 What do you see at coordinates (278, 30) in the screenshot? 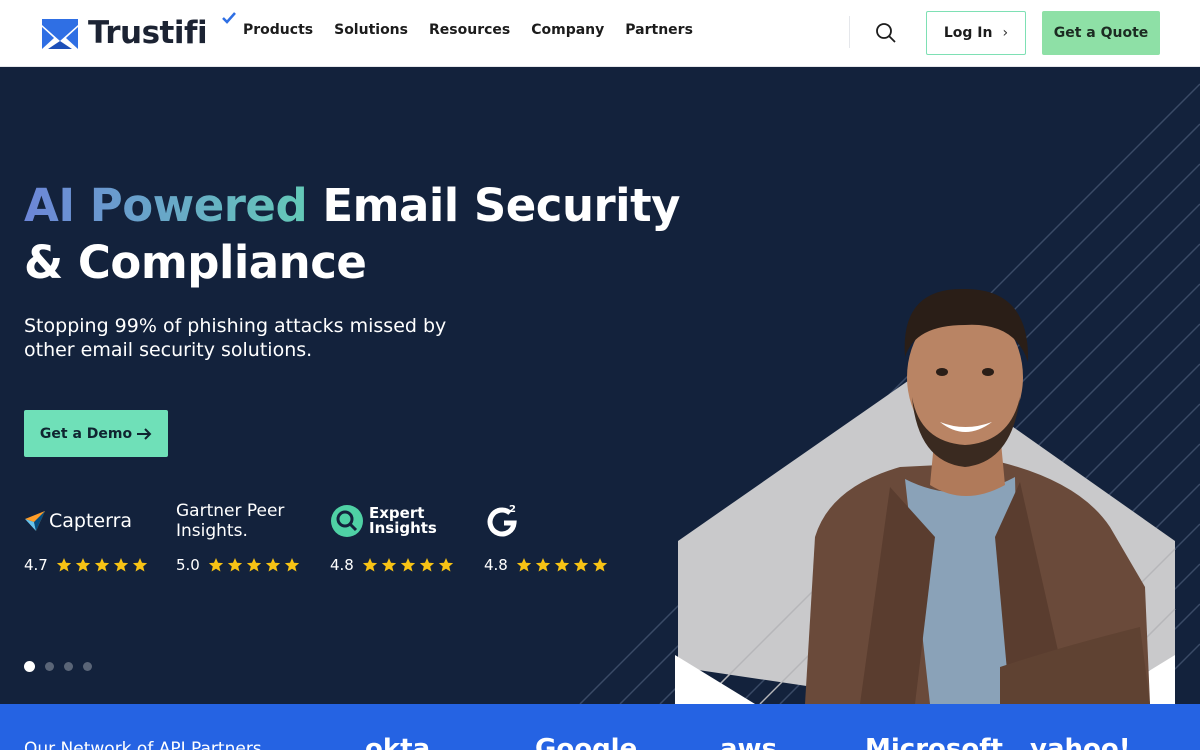
I see `nav-products: Products` at bounding box center [278, 30].